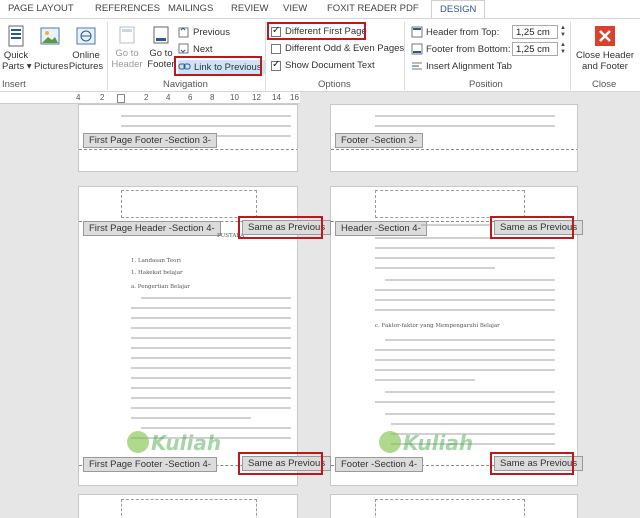 This screenshot has width=640, height=518. What do you see at coordinates (316, 31) in the screenshot?
I see `different-first-page-highlight` at bounding box center [316, 31].